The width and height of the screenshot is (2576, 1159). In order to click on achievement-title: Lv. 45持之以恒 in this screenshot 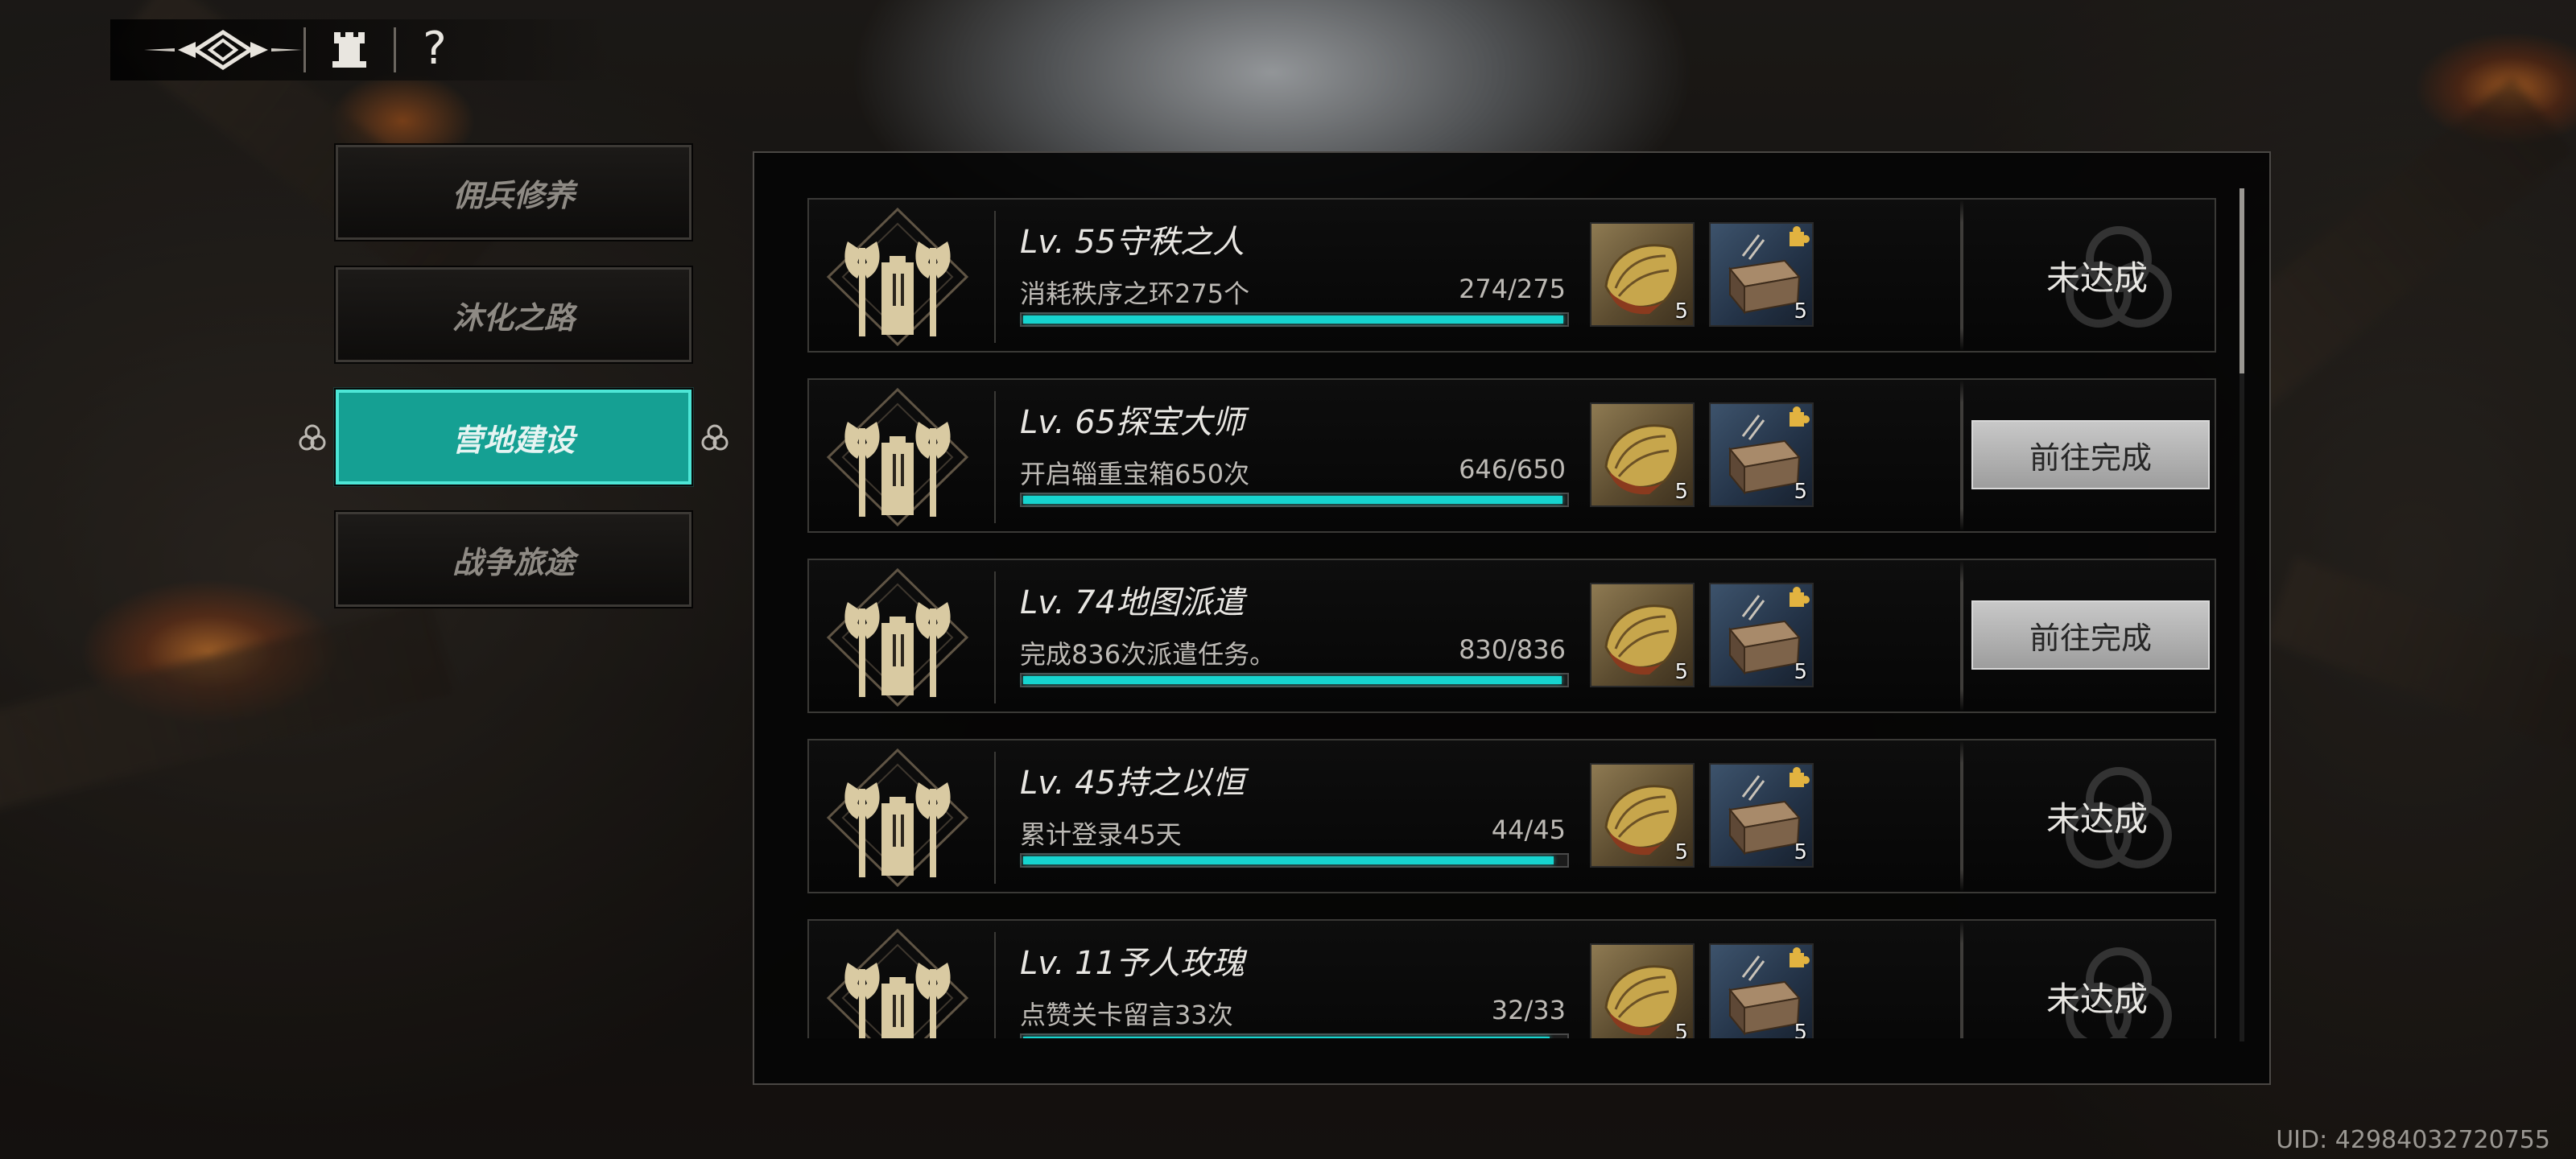, I will do `click(1132, 783)`.